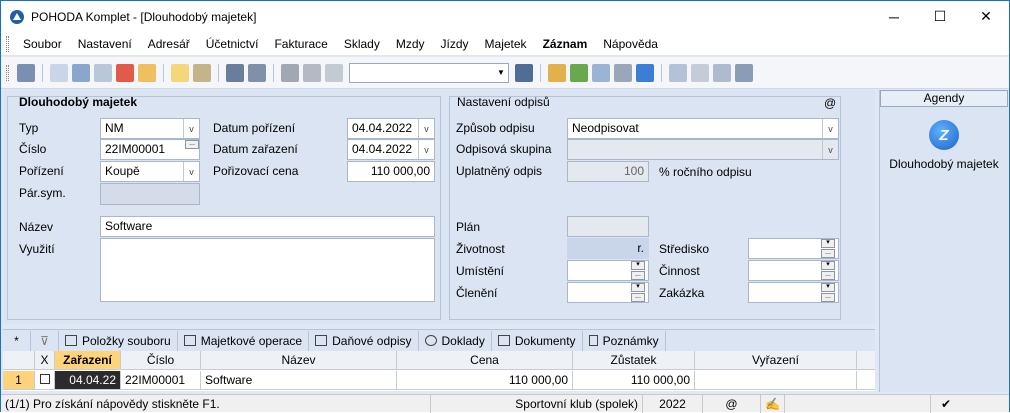  I want to click on uplatneny-field: 100, so click(608, 171).